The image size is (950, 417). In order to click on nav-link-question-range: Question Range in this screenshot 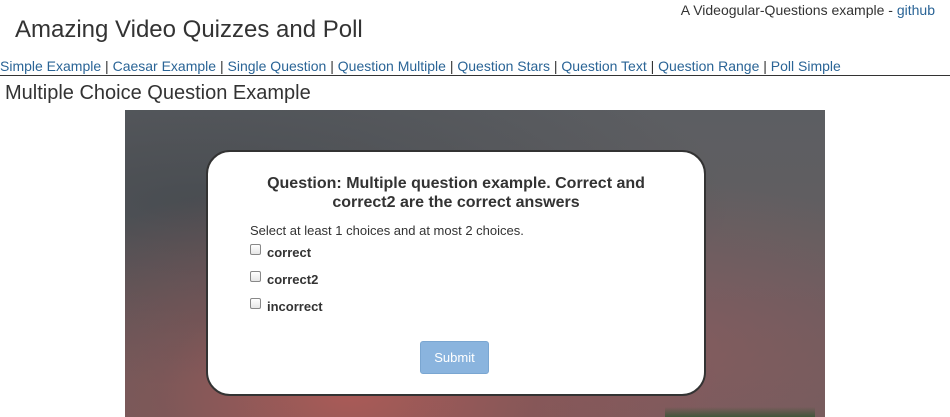, I will do `click(708, 66)`.